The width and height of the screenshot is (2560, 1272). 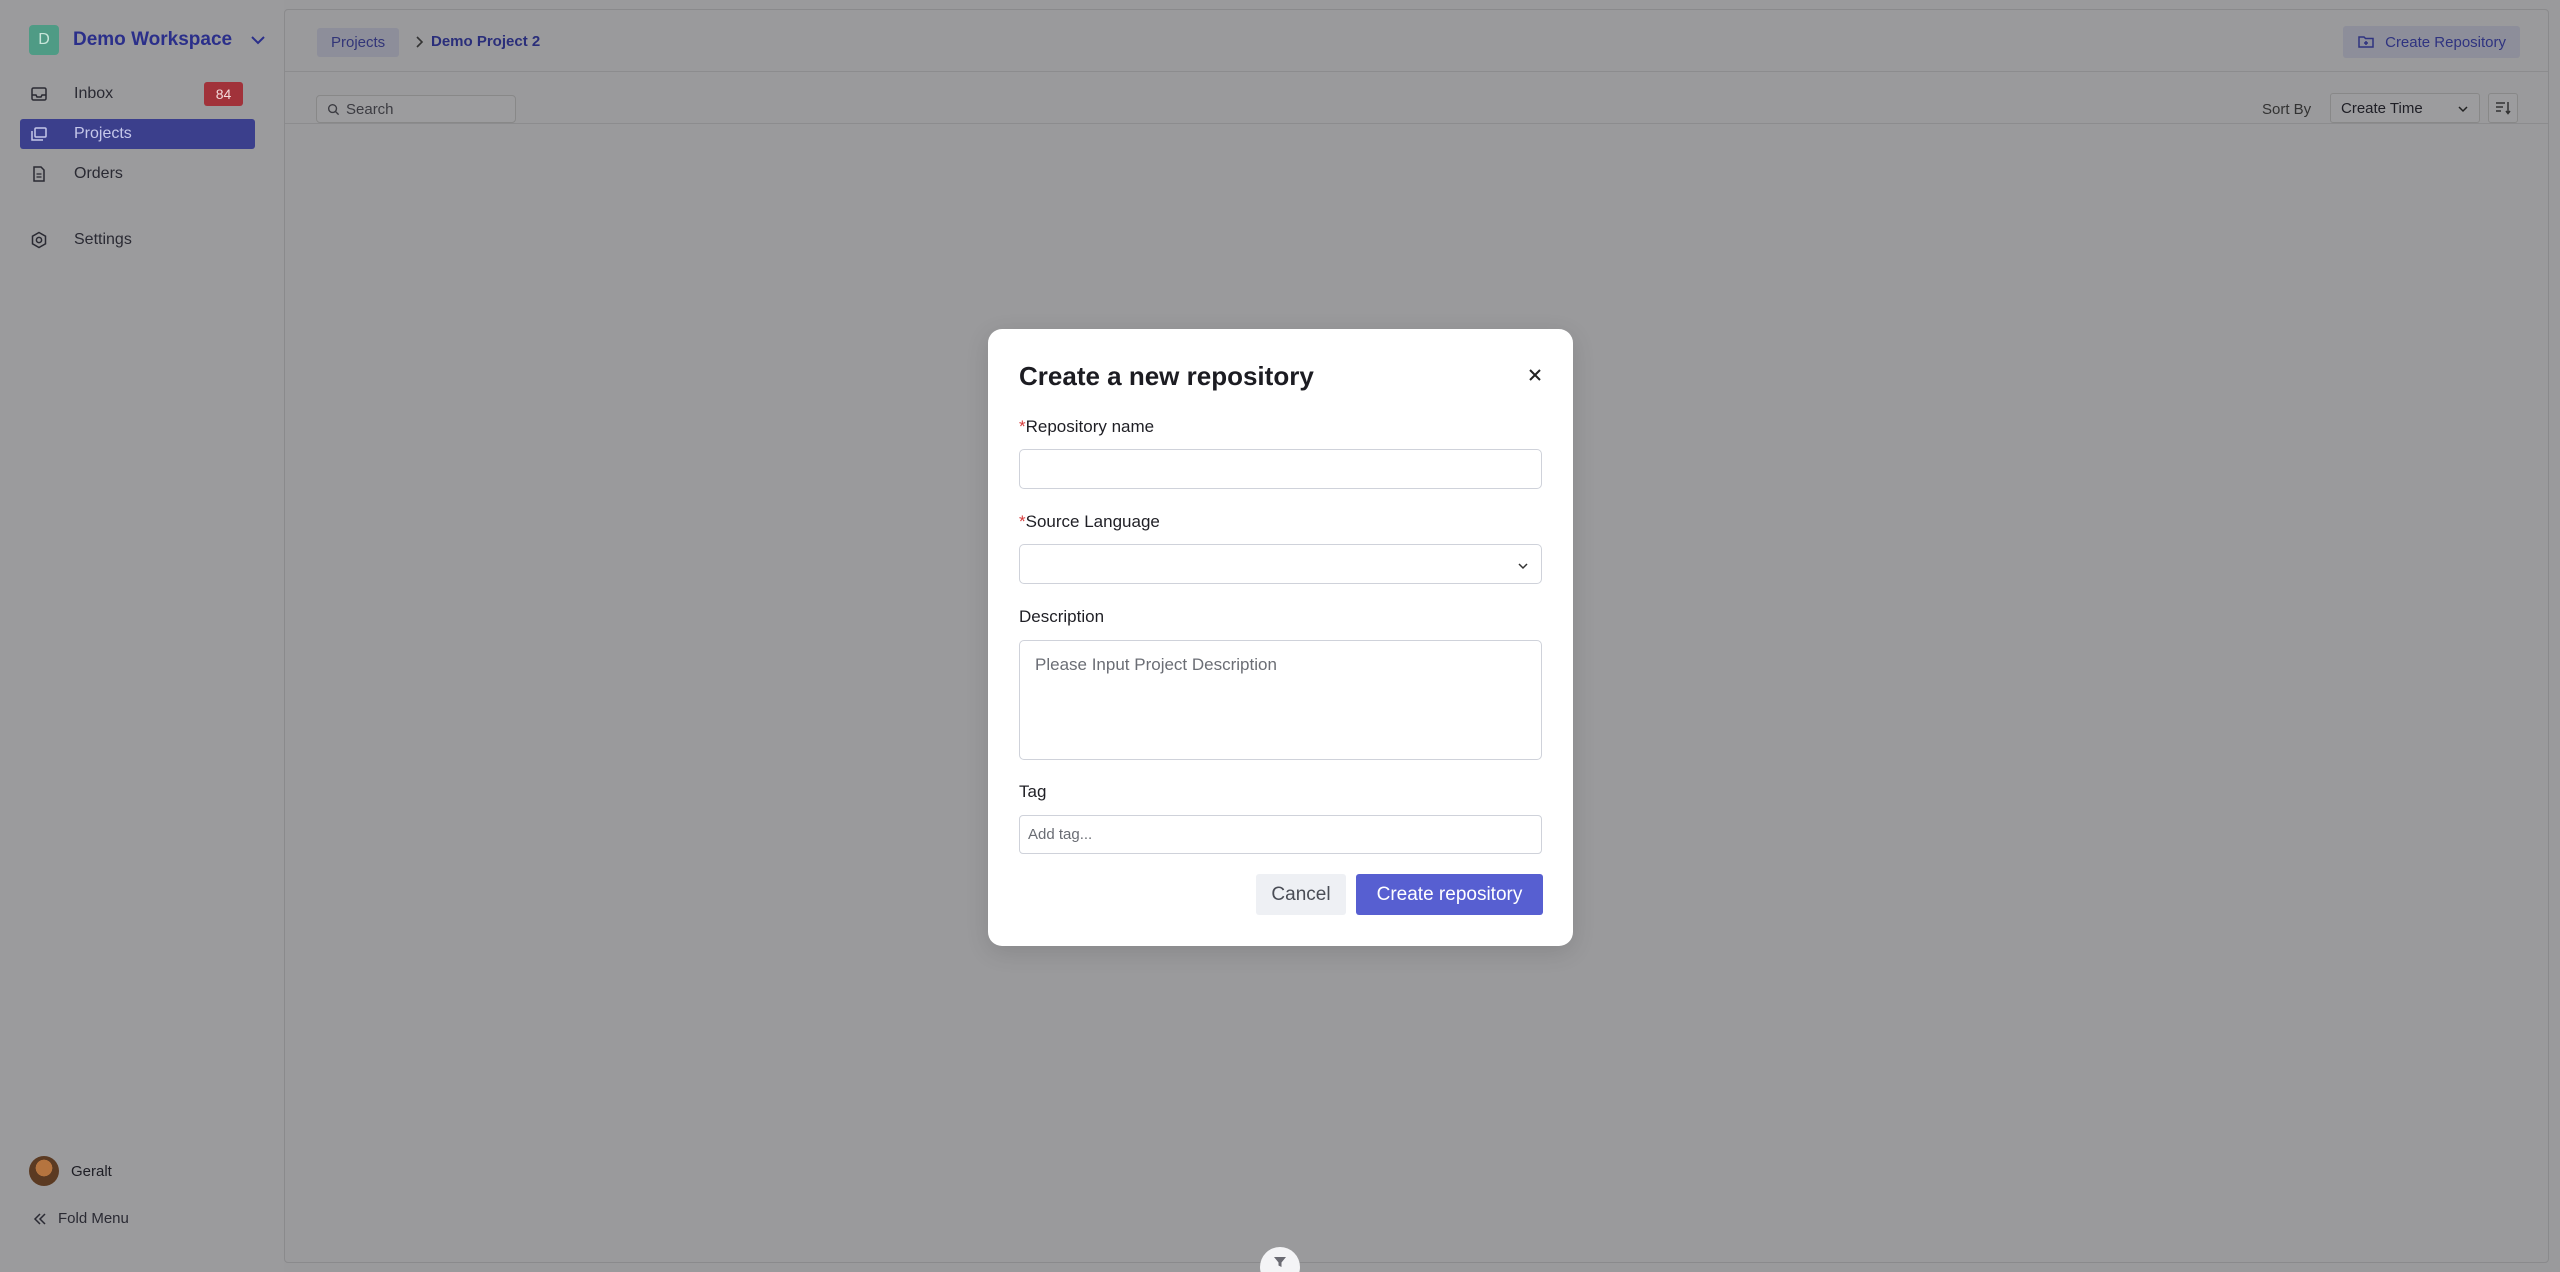 What do you see at coordinates (39, 1218) in the screenshot?
I see `double-chevron-left-icon` at bounding box center [39, 1218].